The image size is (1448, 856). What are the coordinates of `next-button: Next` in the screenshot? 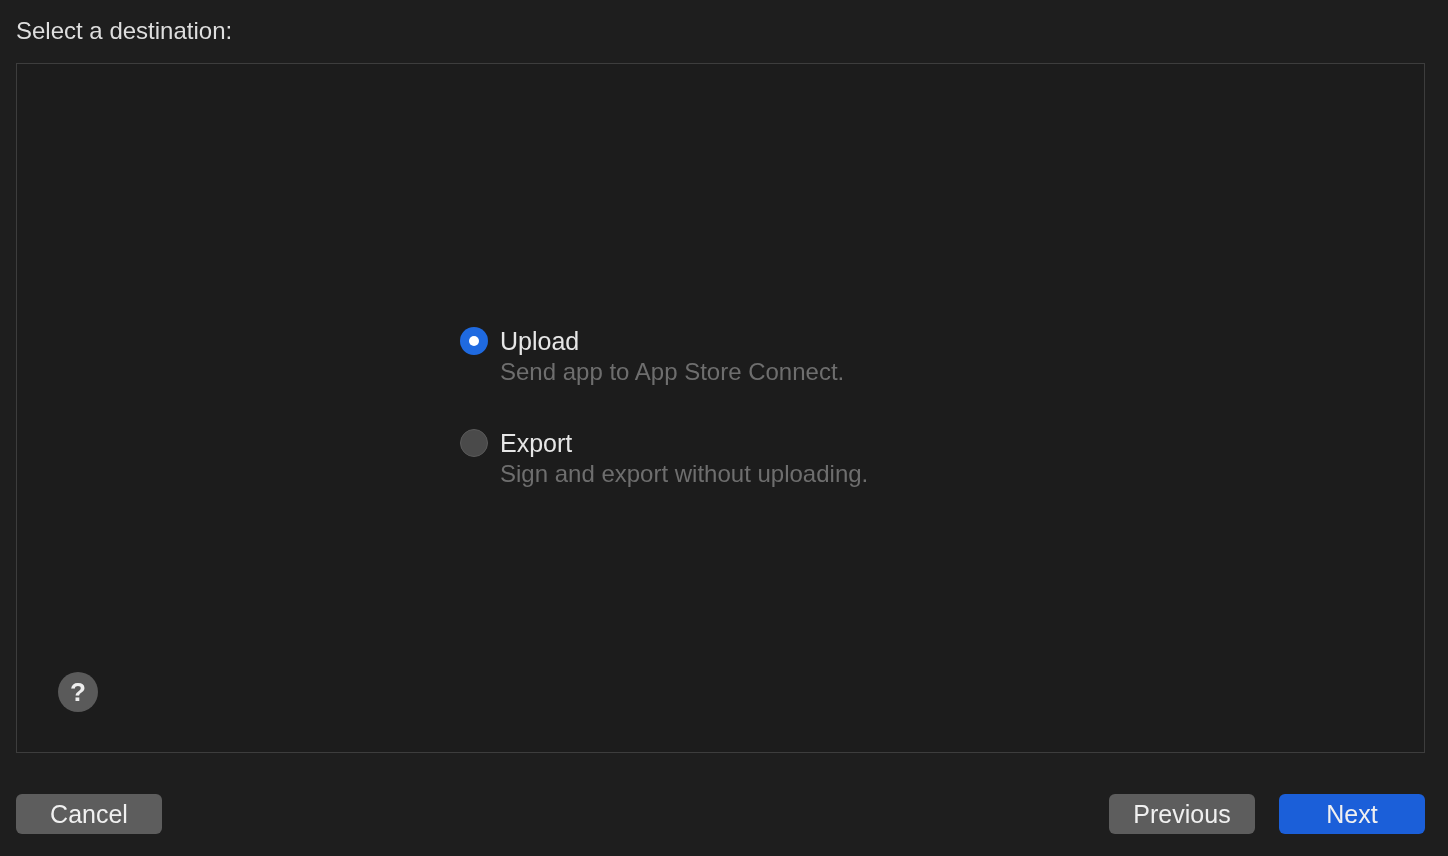 It's located at (1352, 814).